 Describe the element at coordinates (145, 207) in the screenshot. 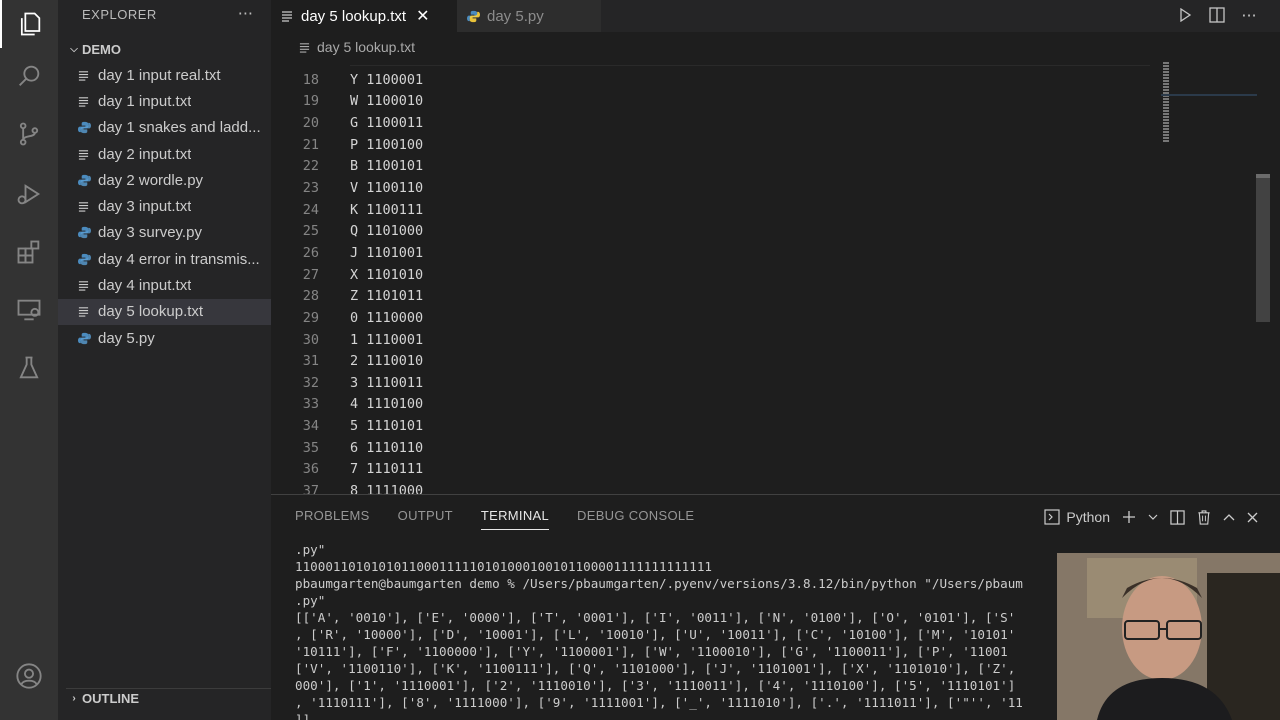

I see `file-name: day 3 input.txt` at that location.